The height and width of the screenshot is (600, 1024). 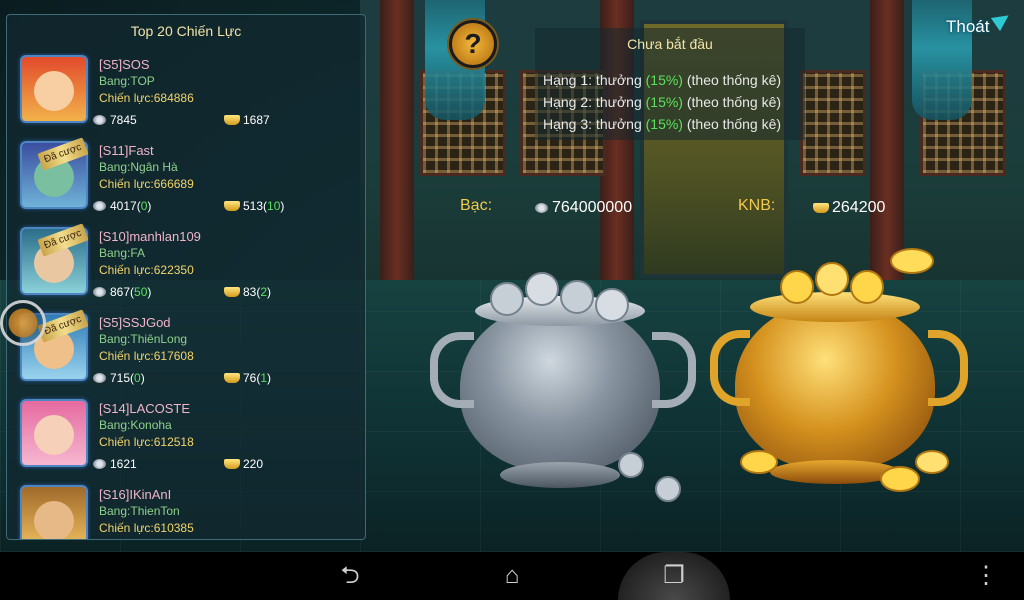 What do you see at coordinates (135, 494) in the screenshot?
I see `player-name: [S16]IKinAnI` at bounding box center [135, 494].